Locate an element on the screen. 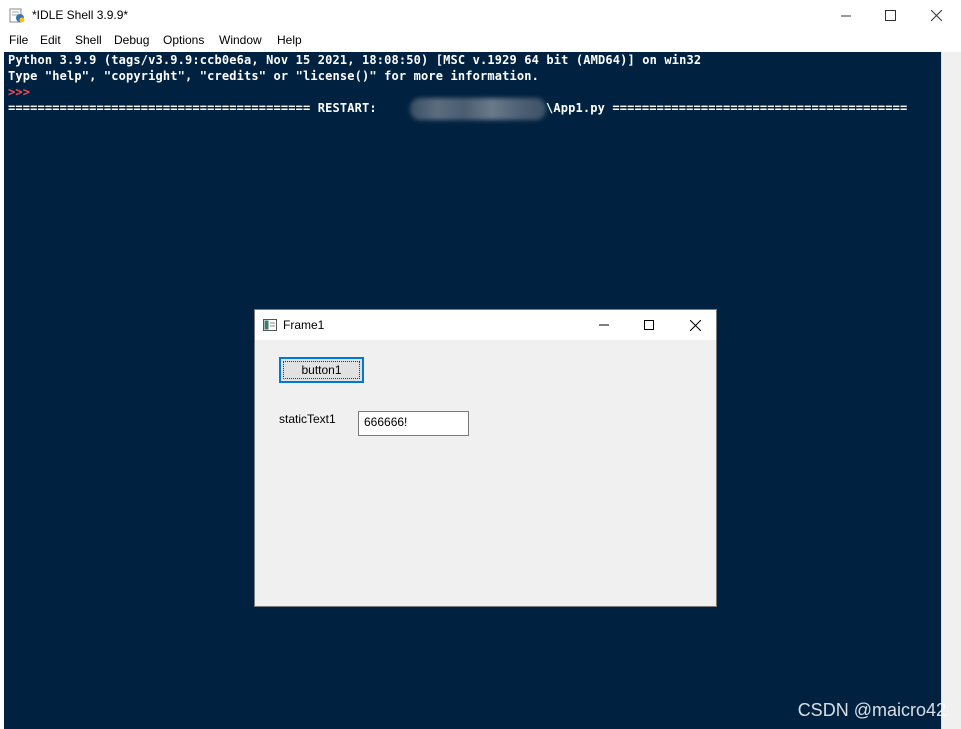 The height and width of the screenshot is (729, 961). window-app-icon is located at coordinates (270, 324).